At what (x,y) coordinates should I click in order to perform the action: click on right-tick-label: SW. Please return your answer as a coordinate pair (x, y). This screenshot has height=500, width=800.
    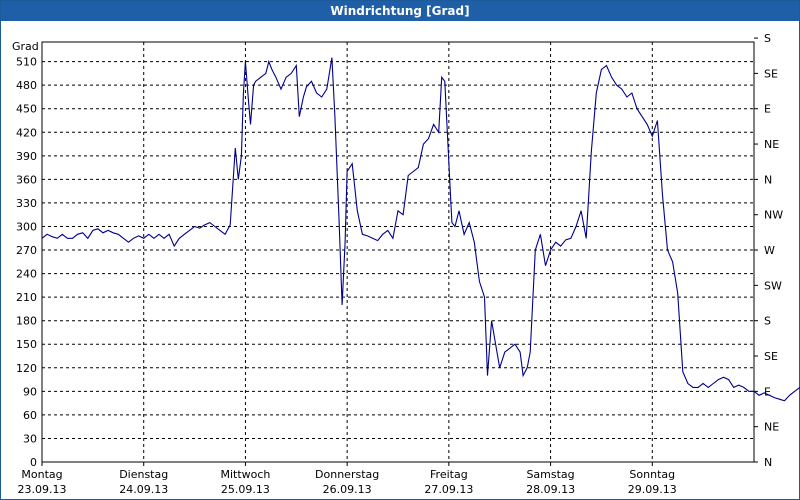
    Looking at the image, I should click on (773, 285).